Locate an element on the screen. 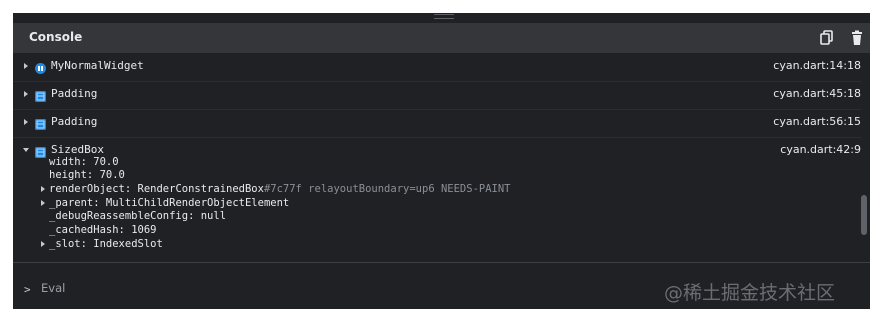  console-title: Console is located at coordinates (56, 37).